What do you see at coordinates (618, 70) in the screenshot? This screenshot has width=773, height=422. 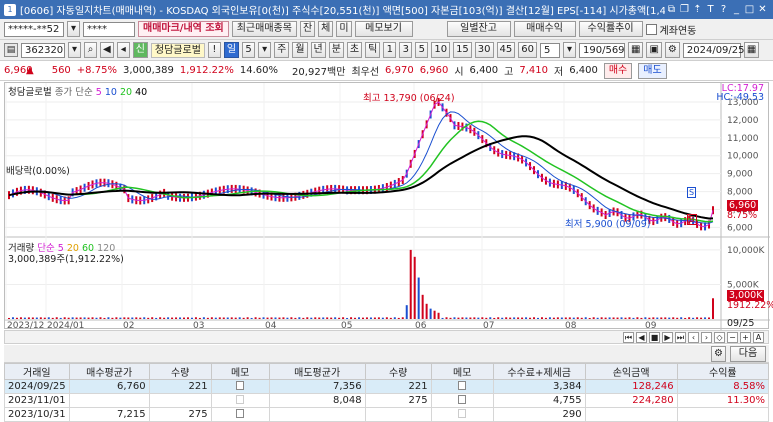 I see `buy-button: 매수` at bounding box center [618, 70].